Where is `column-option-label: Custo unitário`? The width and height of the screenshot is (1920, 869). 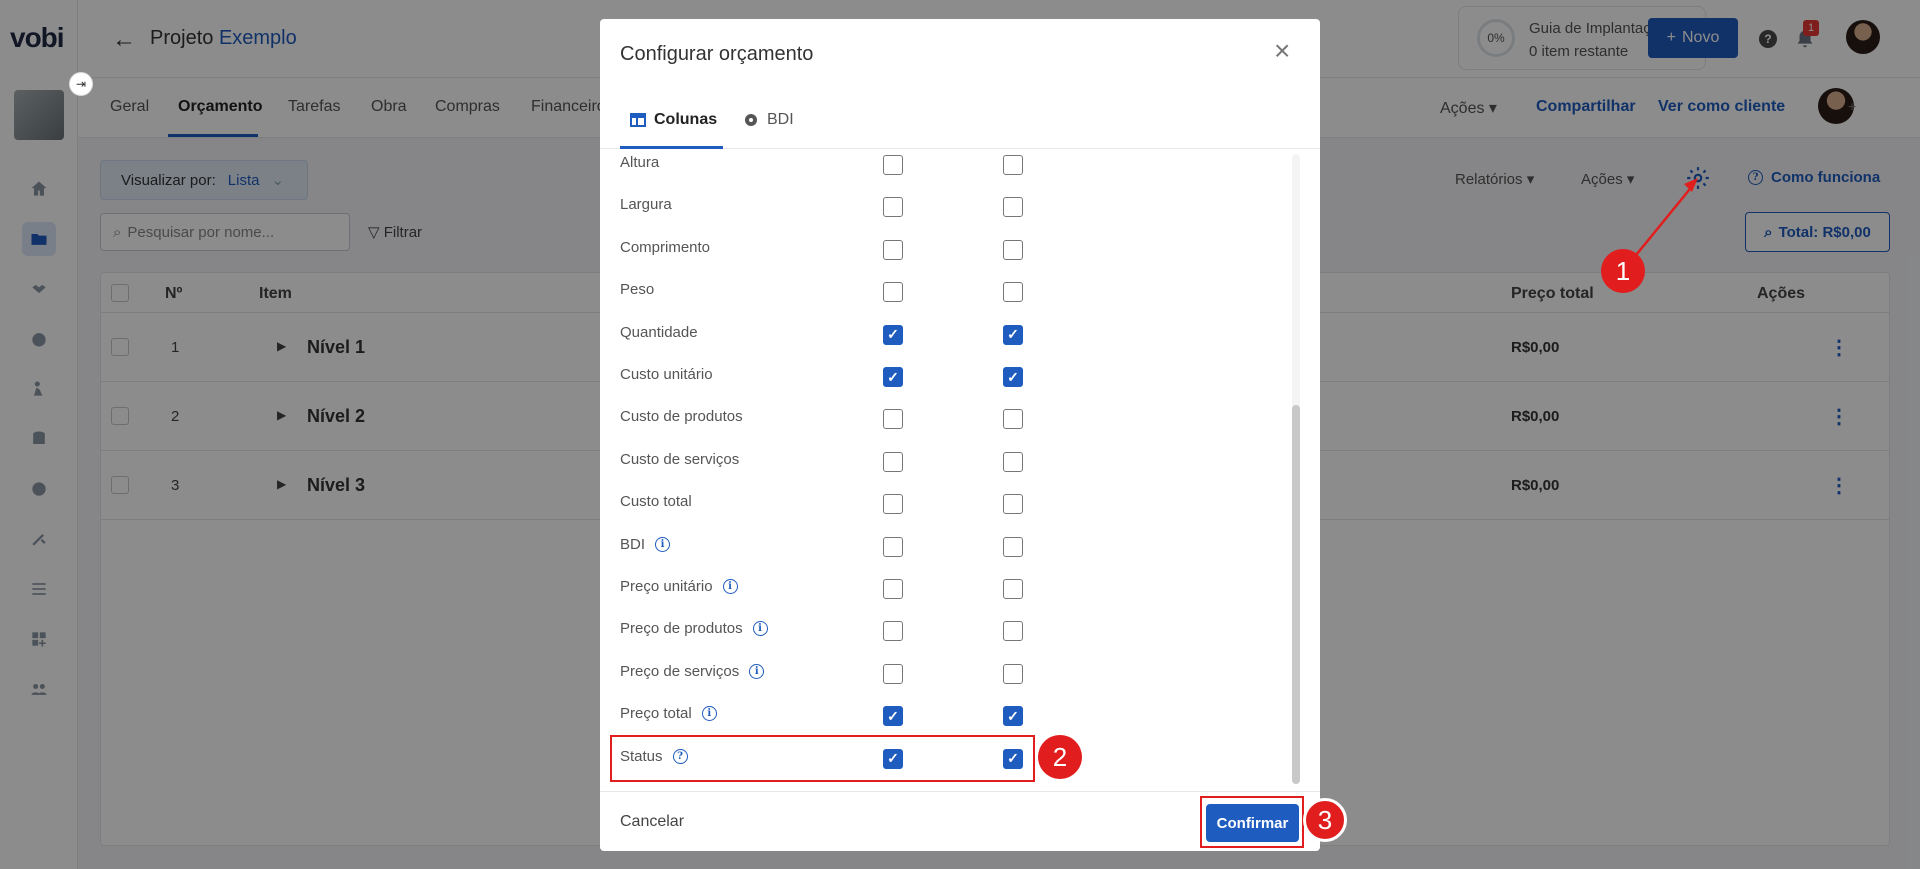
column-option-label: Custo unitário is located at coordinates (666, 374).